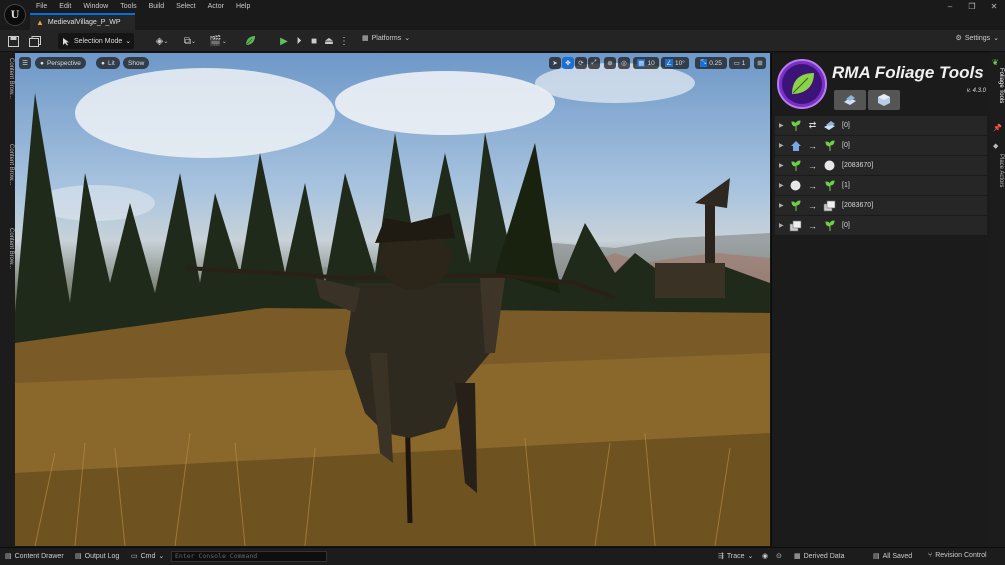 The width and height of the screenshot is (1005, 565). I want to click on show-label: Show, so click(136, 63).